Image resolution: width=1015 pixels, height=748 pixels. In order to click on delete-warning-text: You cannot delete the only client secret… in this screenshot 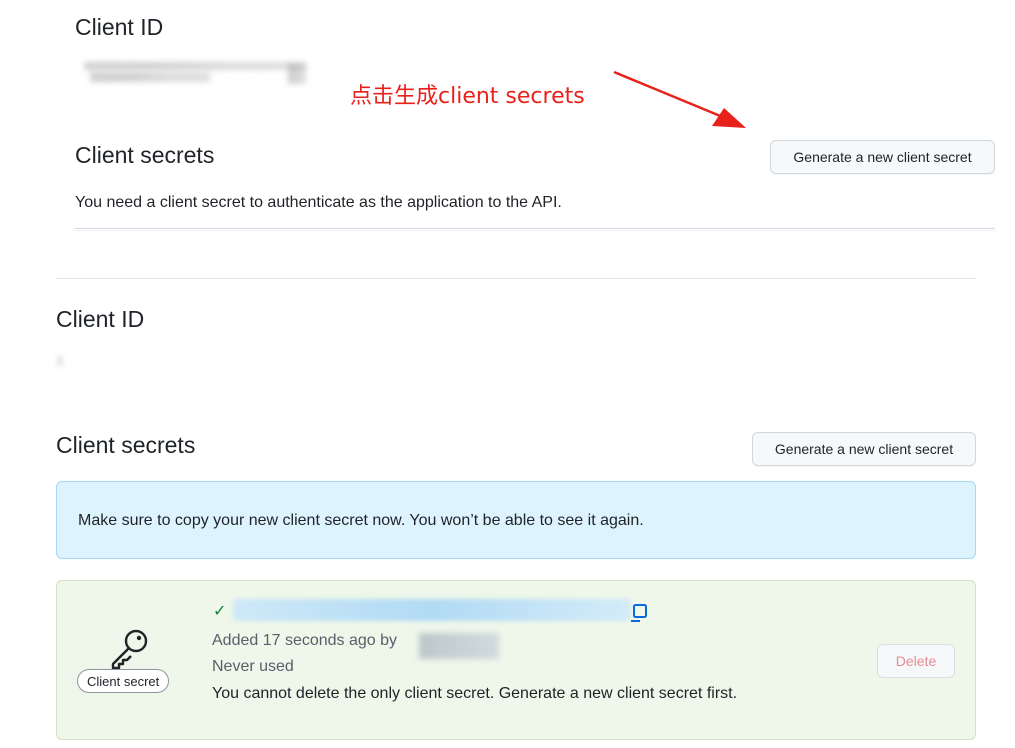, I will do `click(475, 693)`.